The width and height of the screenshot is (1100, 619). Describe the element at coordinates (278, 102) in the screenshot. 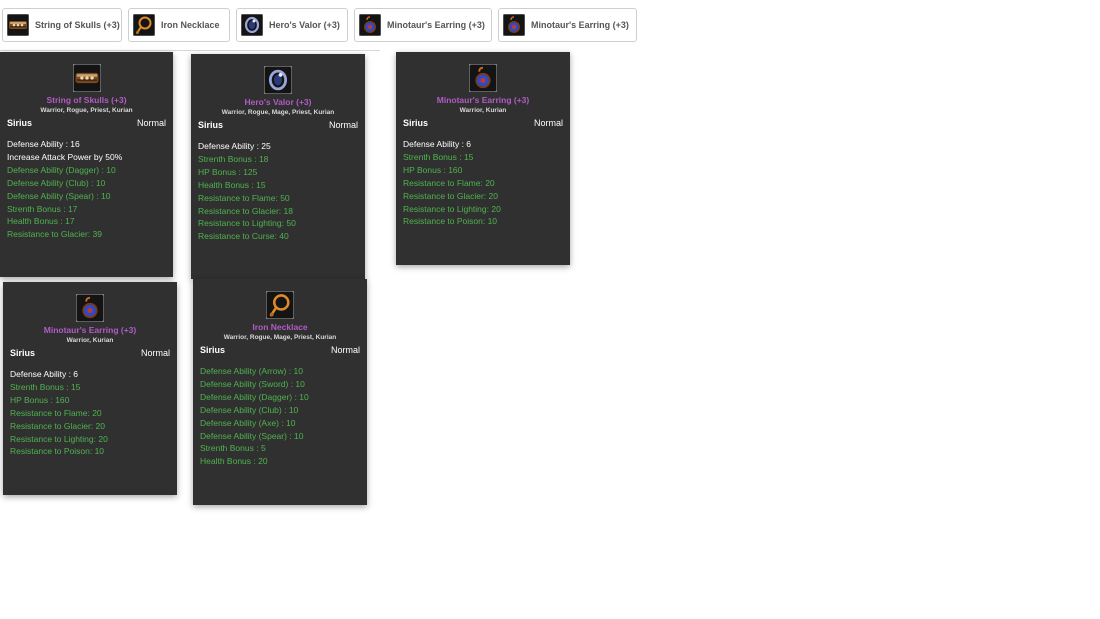

I see `item-name: Hero's Valor (+3)` at that location.